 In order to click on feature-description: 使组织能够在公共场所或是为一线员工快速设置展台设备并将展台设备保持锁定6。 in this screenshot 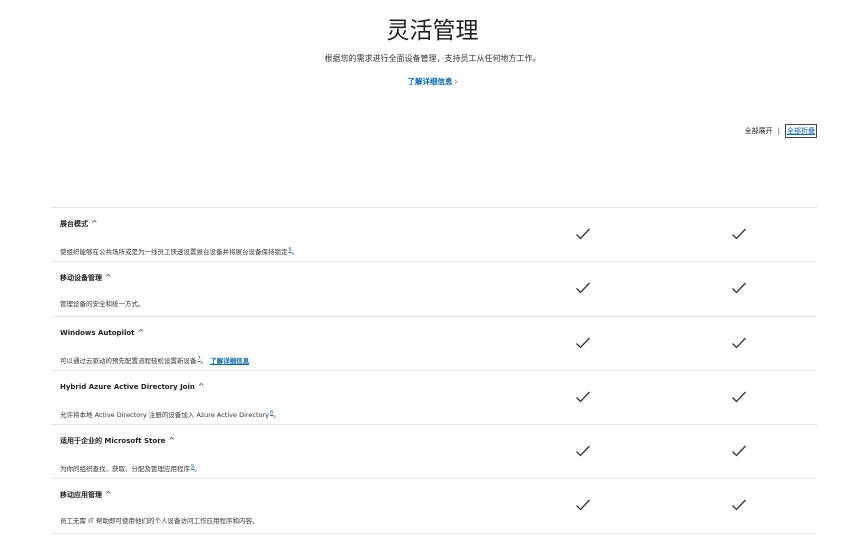, I will do `click(179, 251)`.